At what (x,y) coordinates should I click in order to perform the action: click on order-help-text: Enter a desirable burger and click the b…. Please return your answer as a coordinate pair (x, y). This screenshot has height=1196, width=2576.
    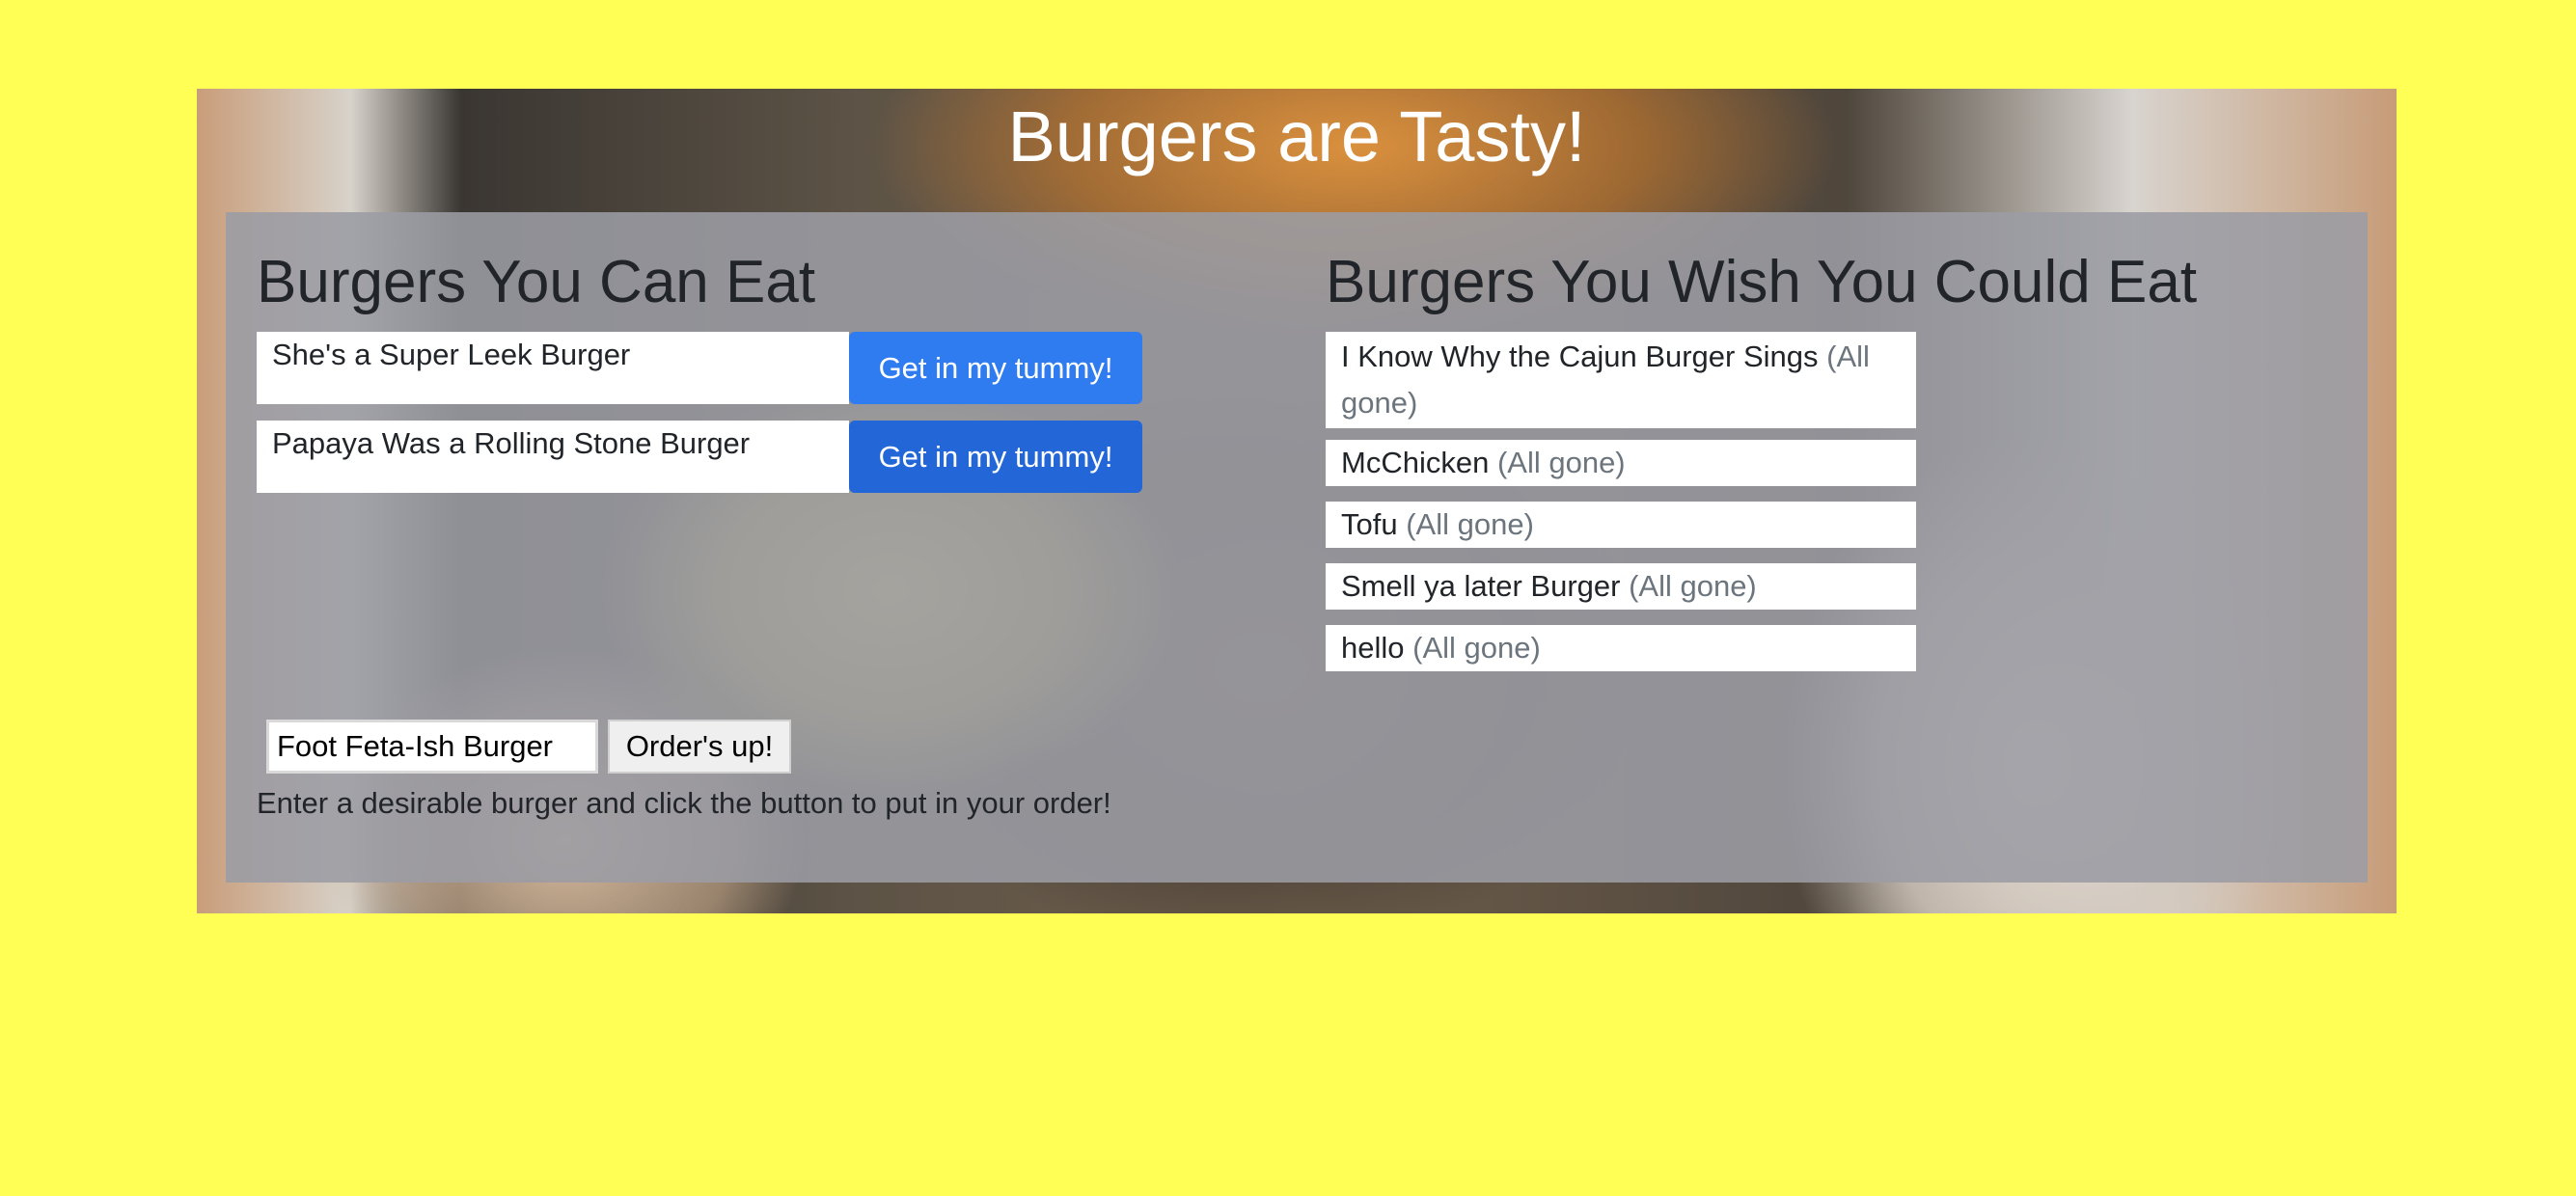
    Looking at the image, I should click on (684, 803).